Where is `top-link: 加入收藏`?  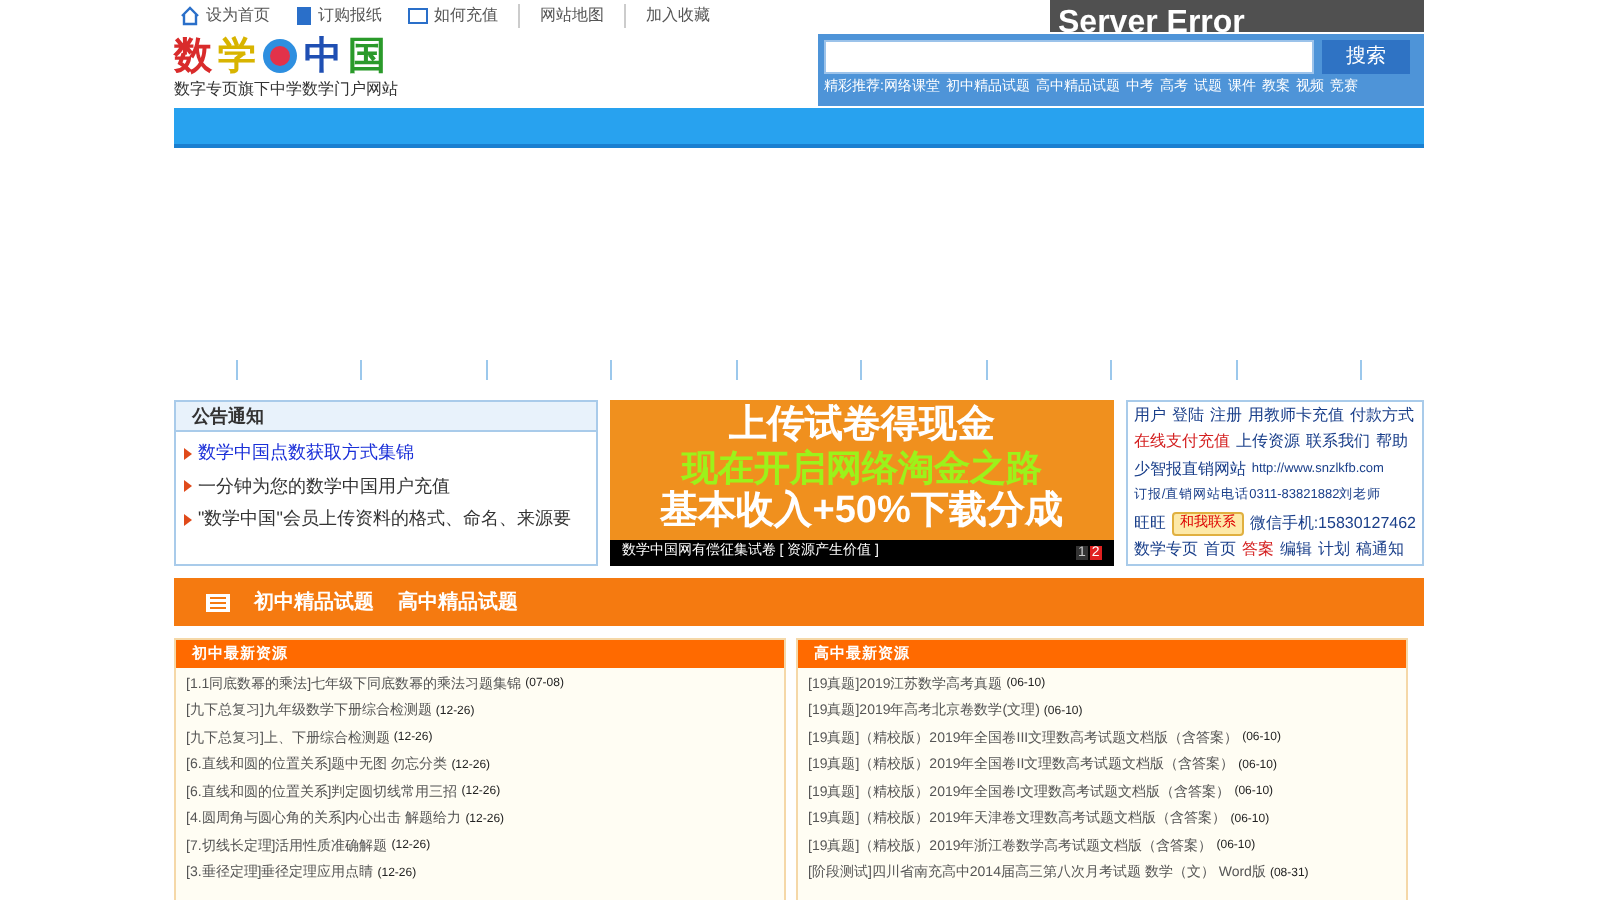 top-link: 加入收藏 is located at coordinates (678, 16).